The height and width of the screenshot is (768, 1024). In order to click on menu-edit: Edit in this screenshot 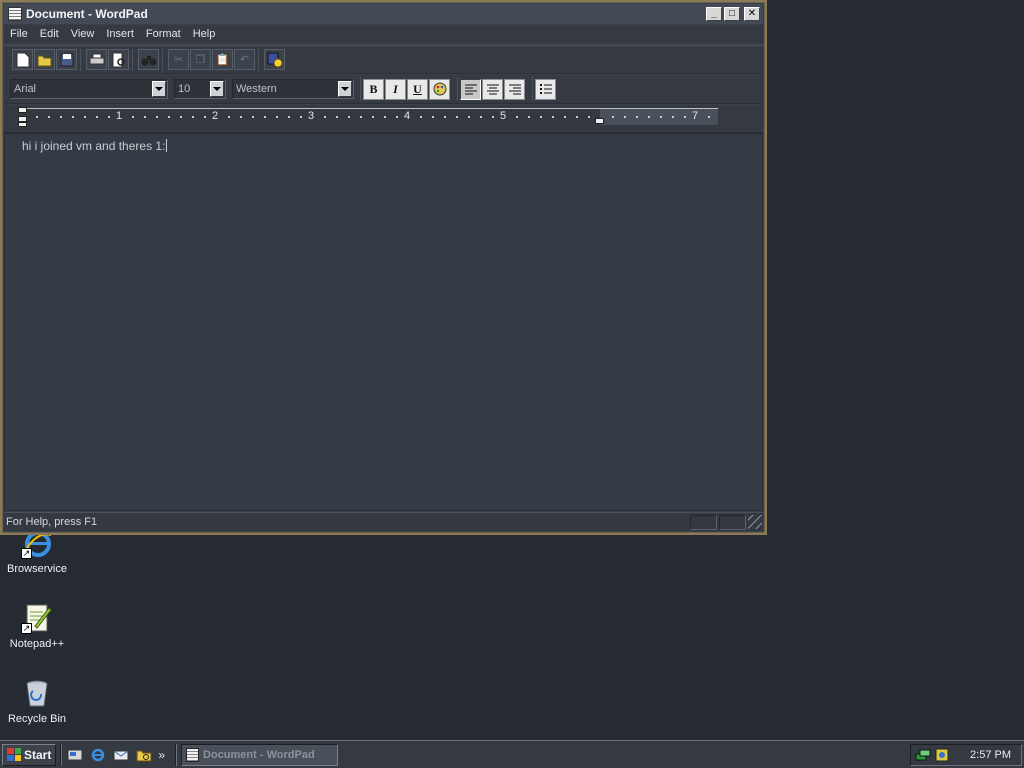, I will do `click(49, 34)`.